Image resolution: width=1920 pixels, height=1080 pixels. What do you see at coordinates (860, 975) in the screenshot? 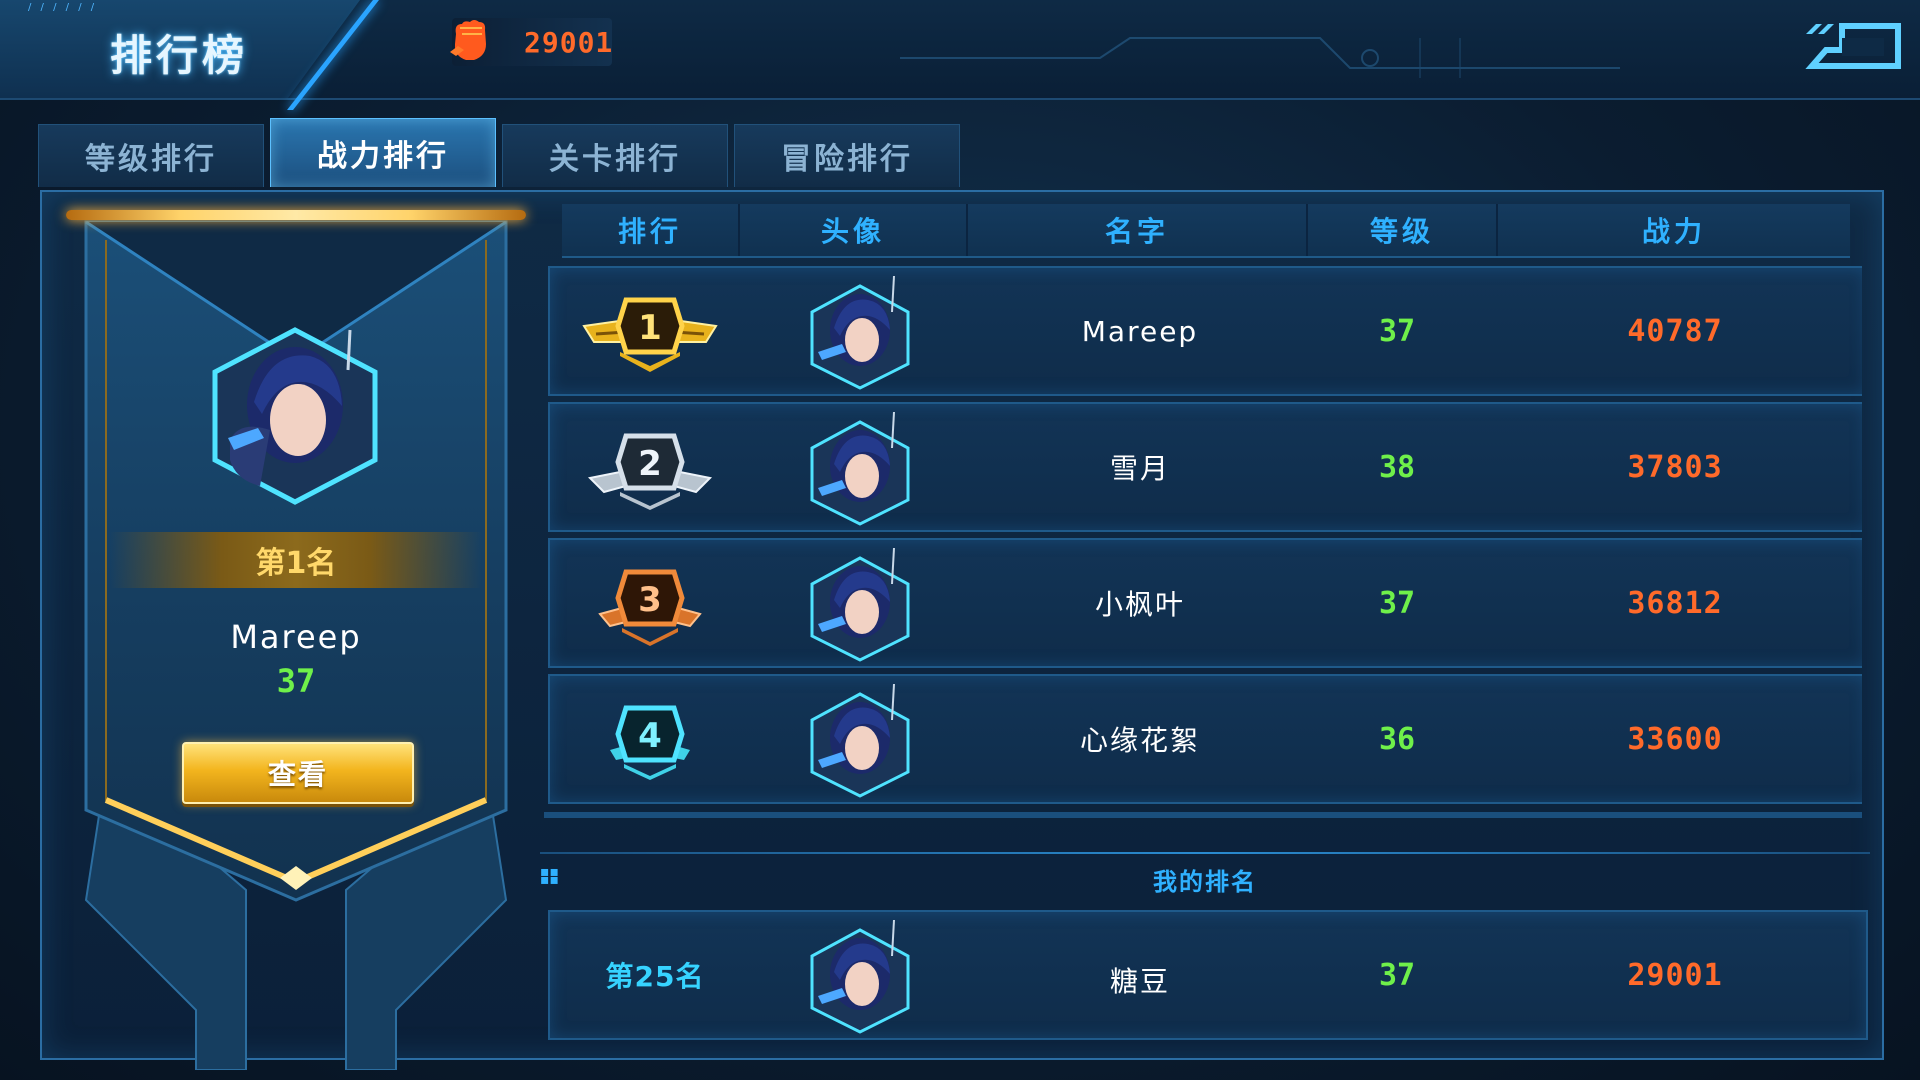
I see `my-avatar` at bounding box center [860, 975].